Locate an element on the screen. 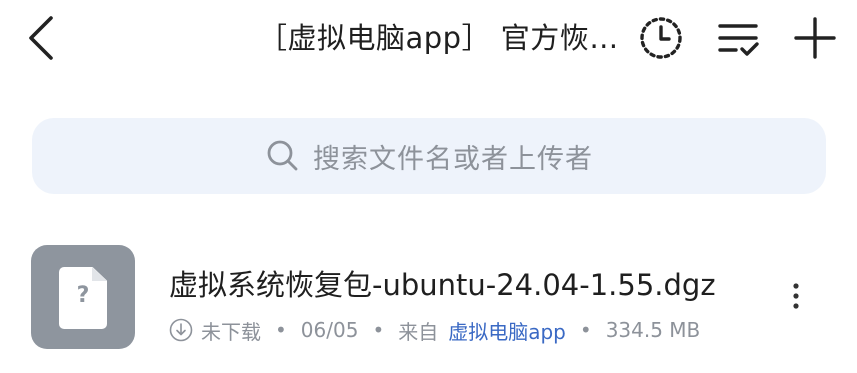 Image resolution: width=857 pixels, height=373 pixels. more-options-button is located at coordinates (796, 296).